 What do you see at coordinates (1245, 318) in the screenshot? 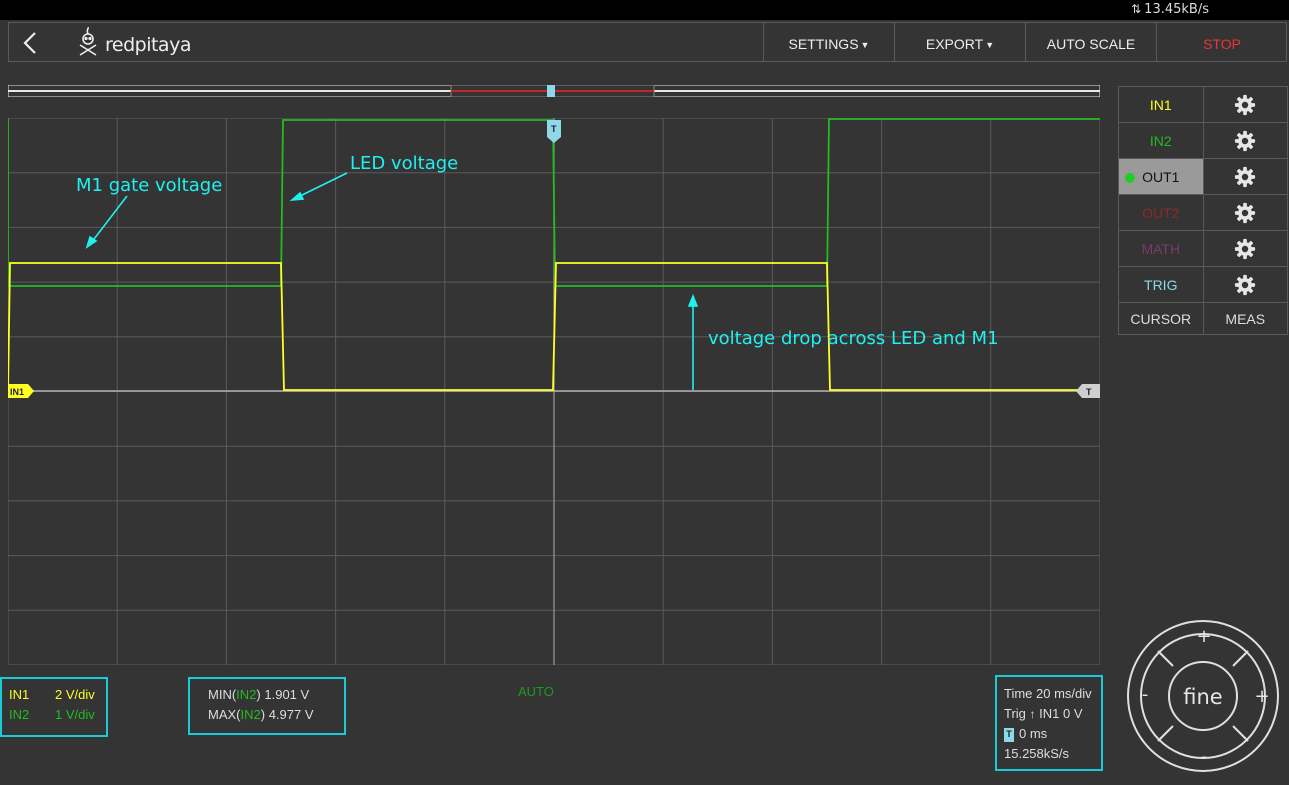
I see `meas-button: MEAS` at bounding box center [1245, 318].